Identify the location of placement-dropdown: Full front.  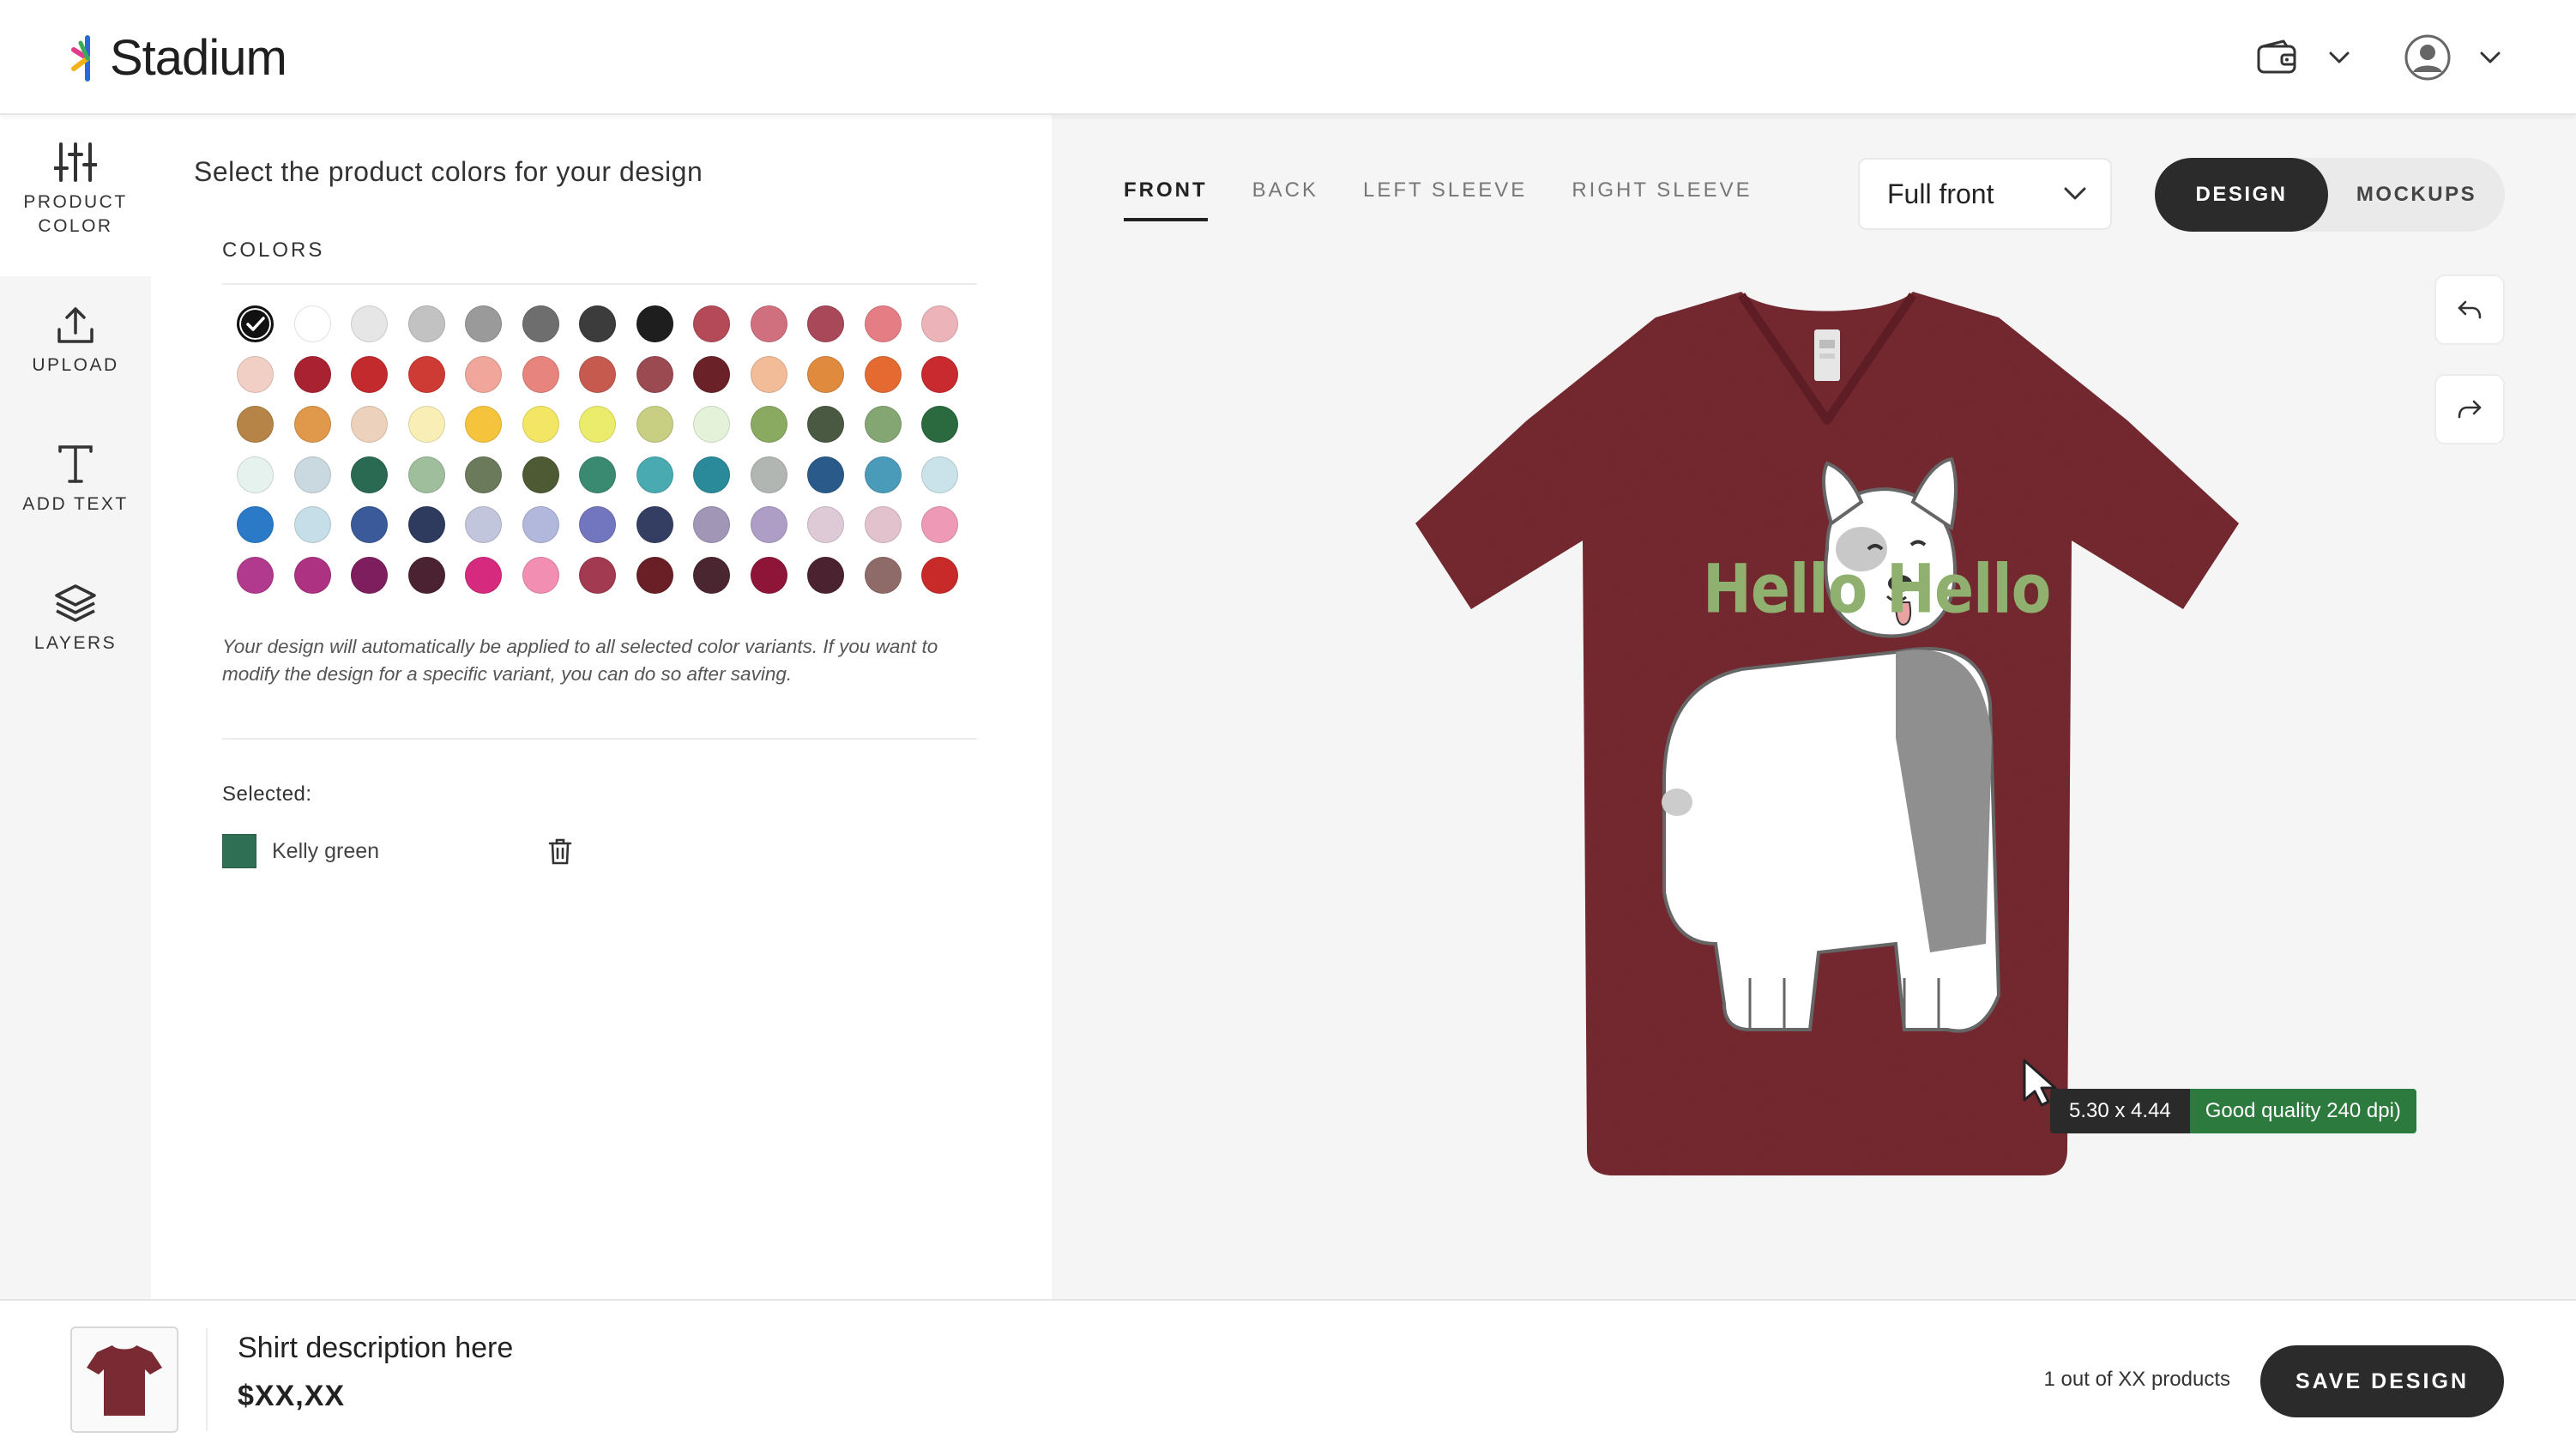
(1985, 194).